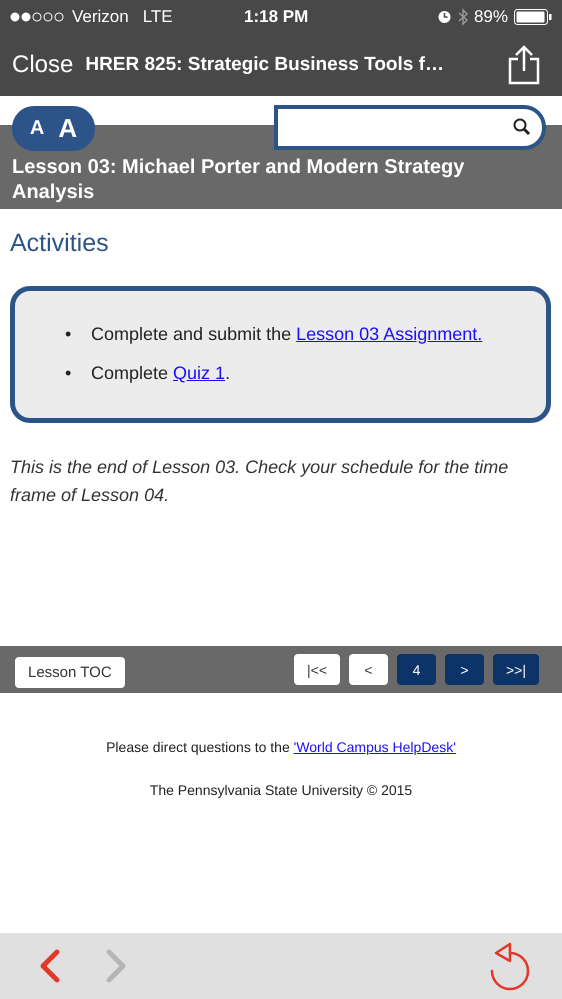 The height and width of the screenshot is (999, 562). Describe the element at coordinates (464, 669) in the screenshot. I see `page-button: >` at that location.